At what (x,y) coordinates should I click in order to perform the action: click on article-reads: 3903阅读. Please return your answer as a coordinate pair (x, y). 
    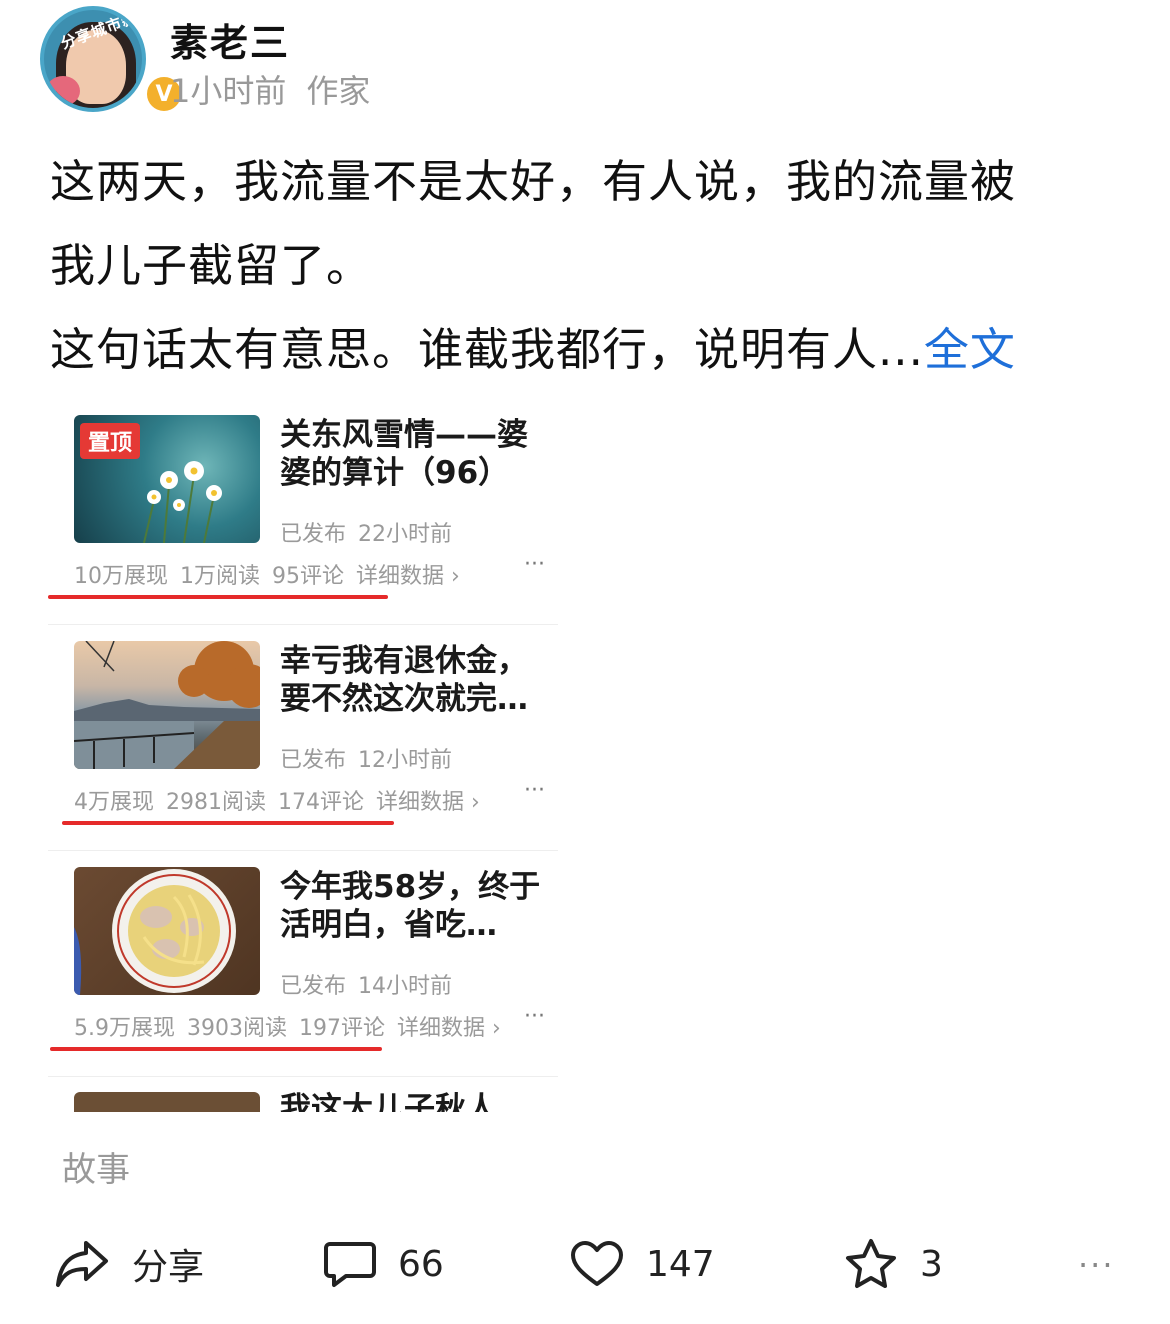
    Looking at the image, I should click on (237, 1028).